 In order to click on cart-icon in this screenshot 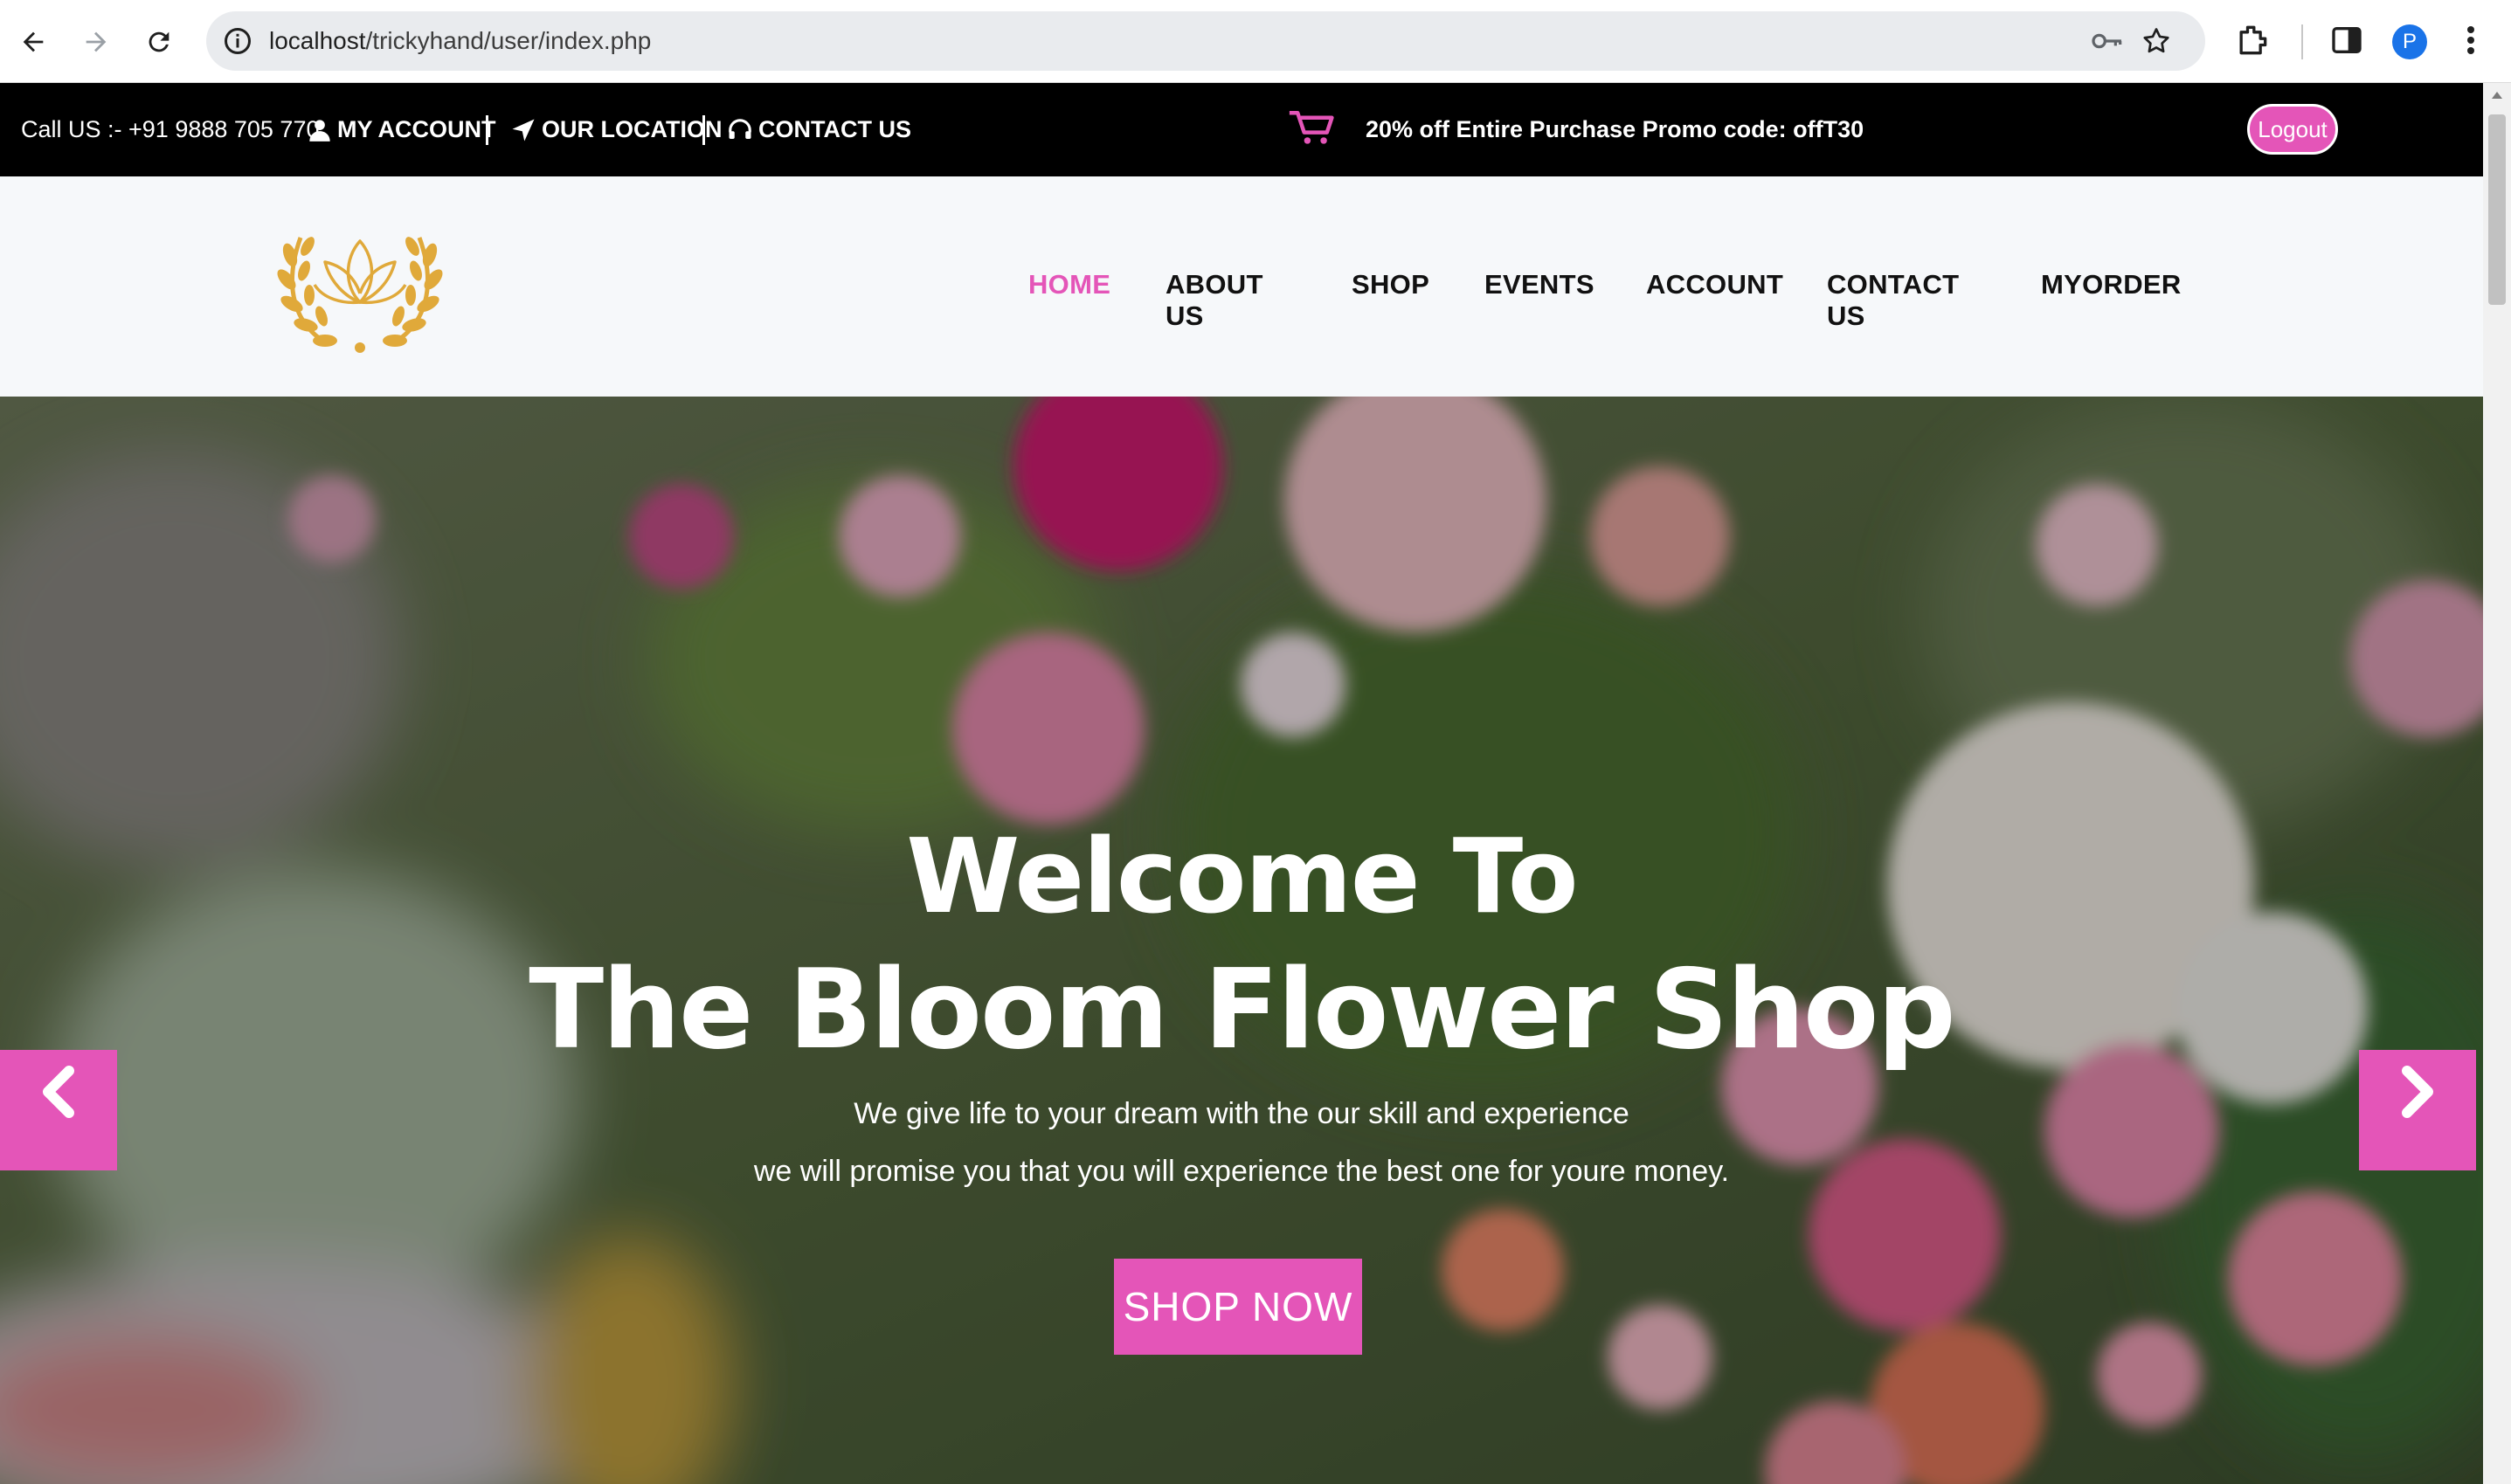, I will do `click(1312, 129)`.